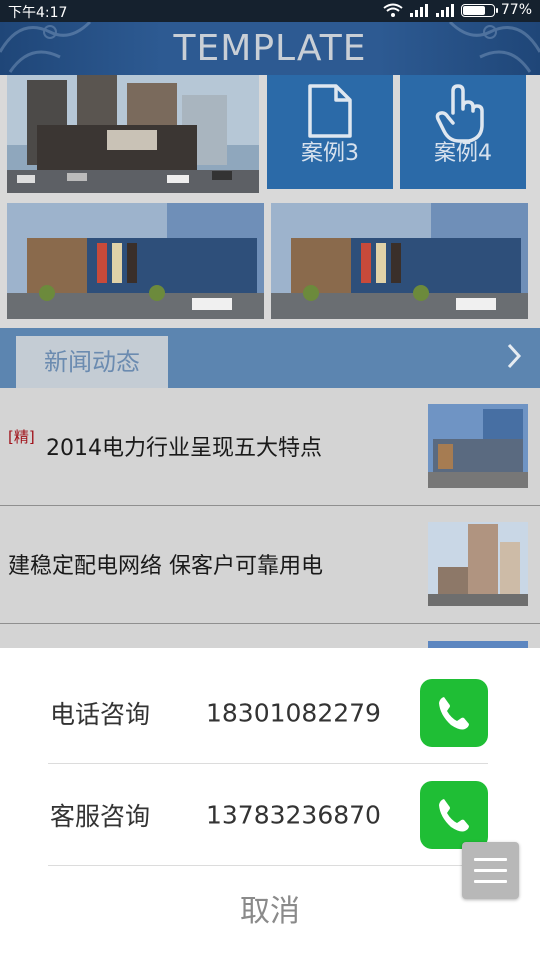  What do you see at coordinates (92, 362) in the screenshot?
I see `news-tab: 新闻动态` at bounding box center [92, 362].